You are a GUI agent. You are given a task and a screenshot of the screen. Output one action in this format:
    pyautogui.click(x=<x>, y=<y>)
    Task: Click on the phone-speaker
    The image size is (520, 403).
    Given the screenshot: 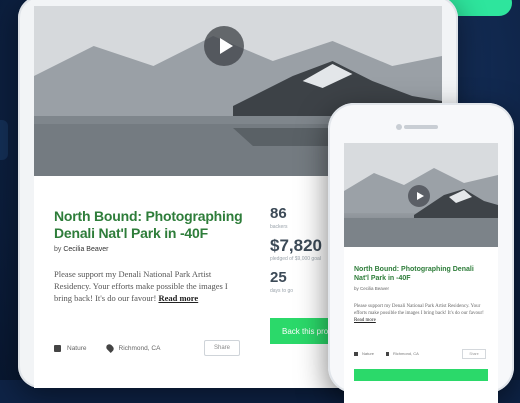 What is the action you would take?
    pyautogui.click(x=421, y=127)
    